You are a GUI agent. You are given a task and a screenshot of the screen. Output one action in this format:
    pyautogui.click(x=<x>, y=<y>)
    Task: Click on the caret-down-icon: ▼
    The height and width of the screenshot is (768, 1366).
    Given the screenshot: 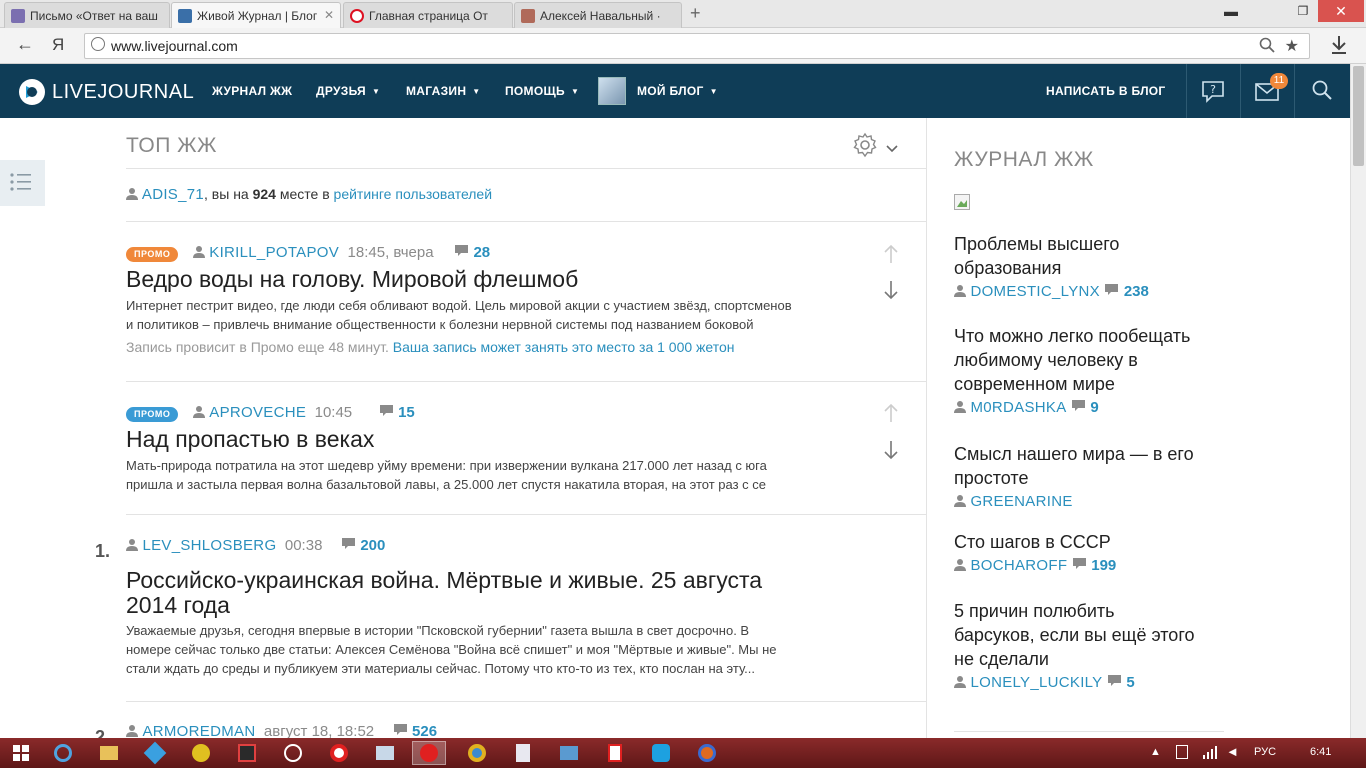 What is the action you would take?
    pyautogui.click(x=575, y=91)
    